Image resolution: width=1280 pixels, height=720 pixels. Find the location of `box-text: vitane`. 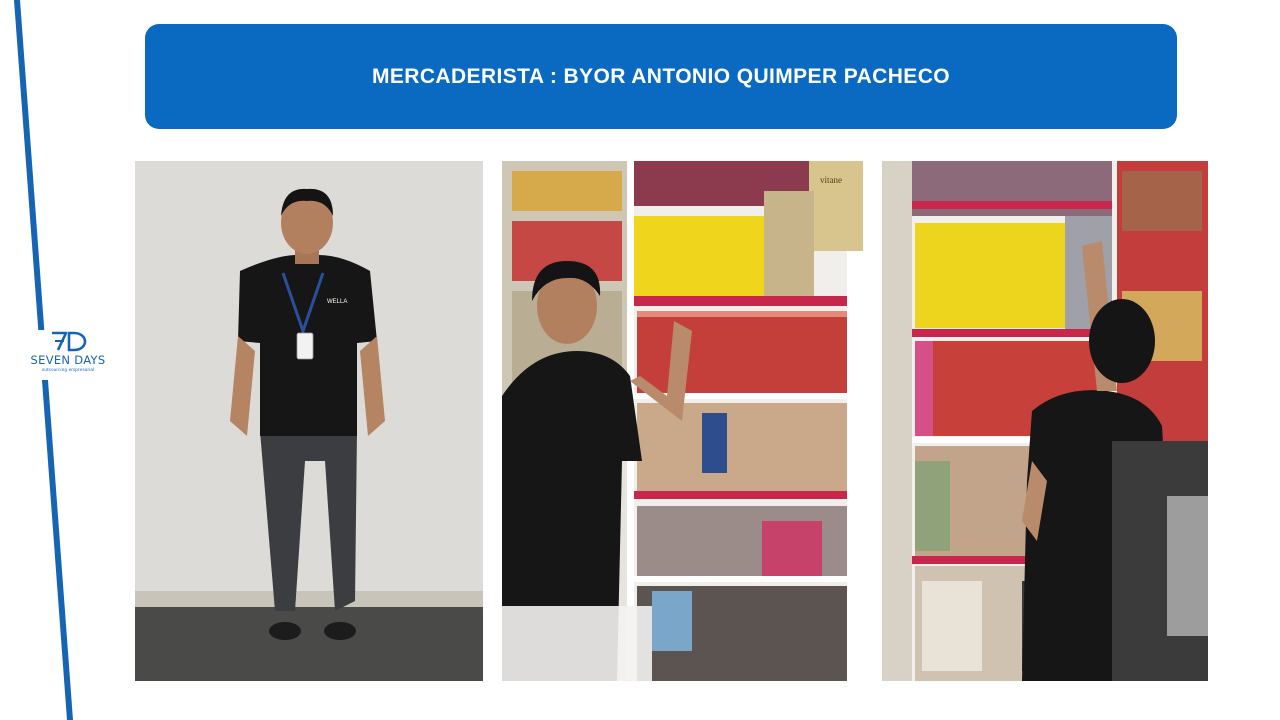

box-text: vitane is located at coordinates (831, 180).